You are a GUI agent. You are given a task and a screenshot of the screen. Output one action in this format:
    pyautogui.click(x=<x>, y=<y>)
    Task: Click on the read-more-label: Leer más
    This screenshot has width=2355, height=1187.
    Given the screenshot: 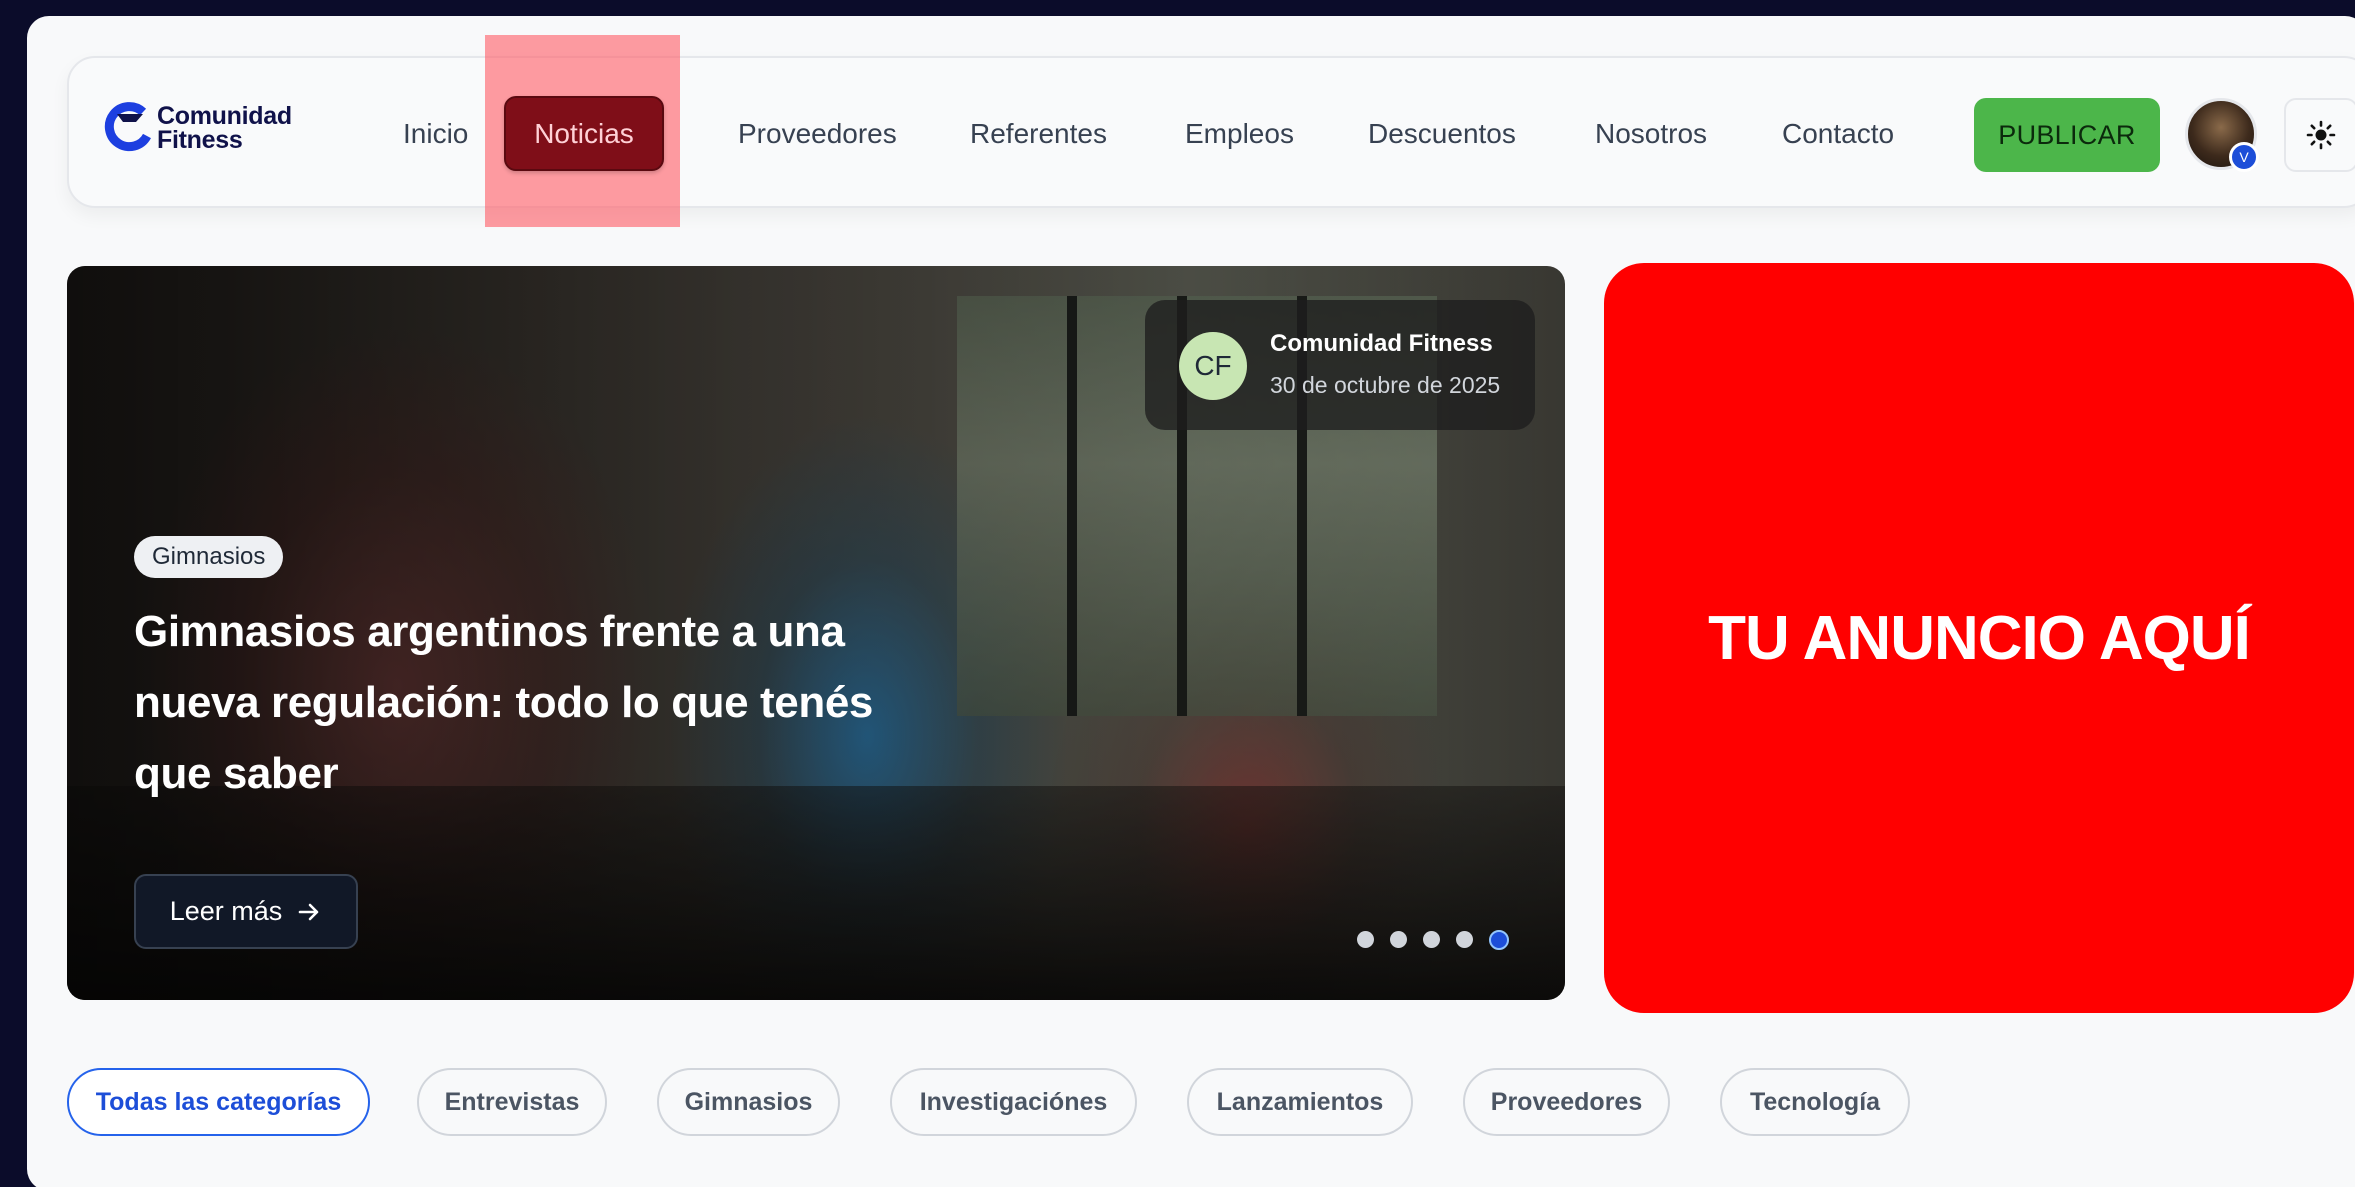 What is the action you would take?
    pyautogui.click(x=226, y=911)
    